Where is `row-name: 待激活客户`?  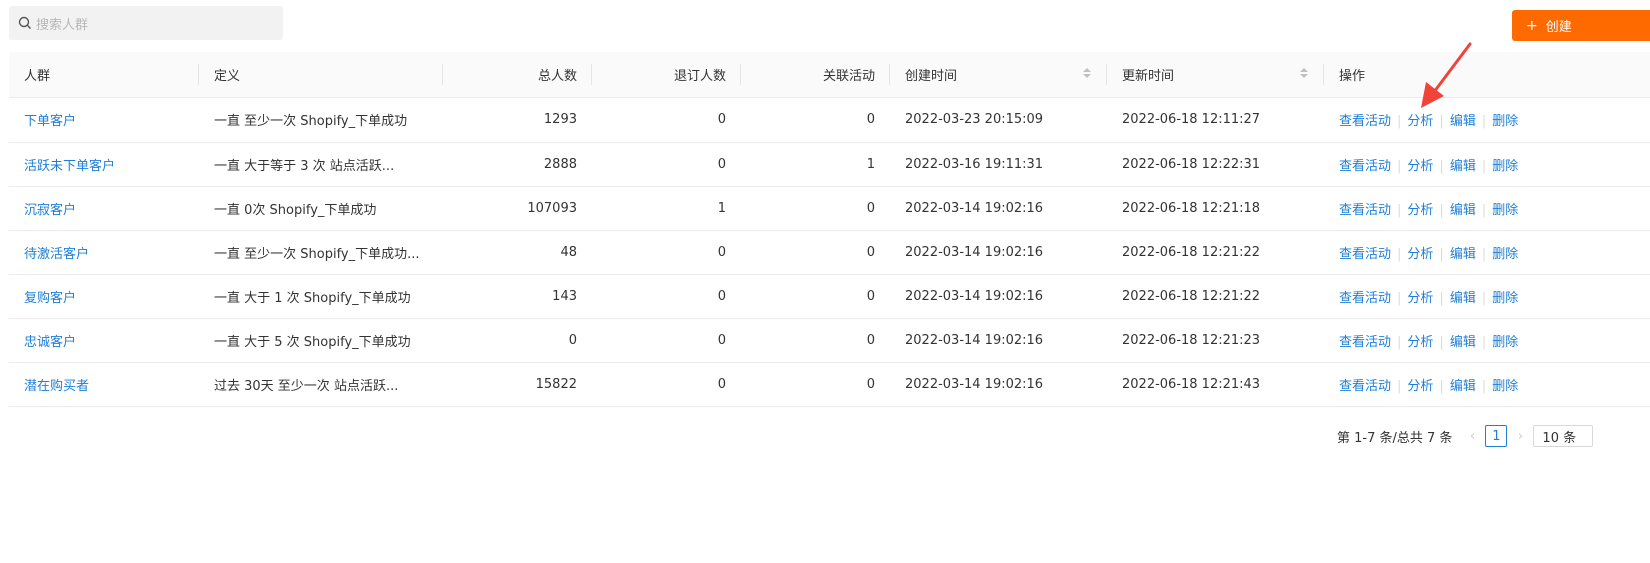 row-name: 待激活客户 is located at coordinates (104, 252).